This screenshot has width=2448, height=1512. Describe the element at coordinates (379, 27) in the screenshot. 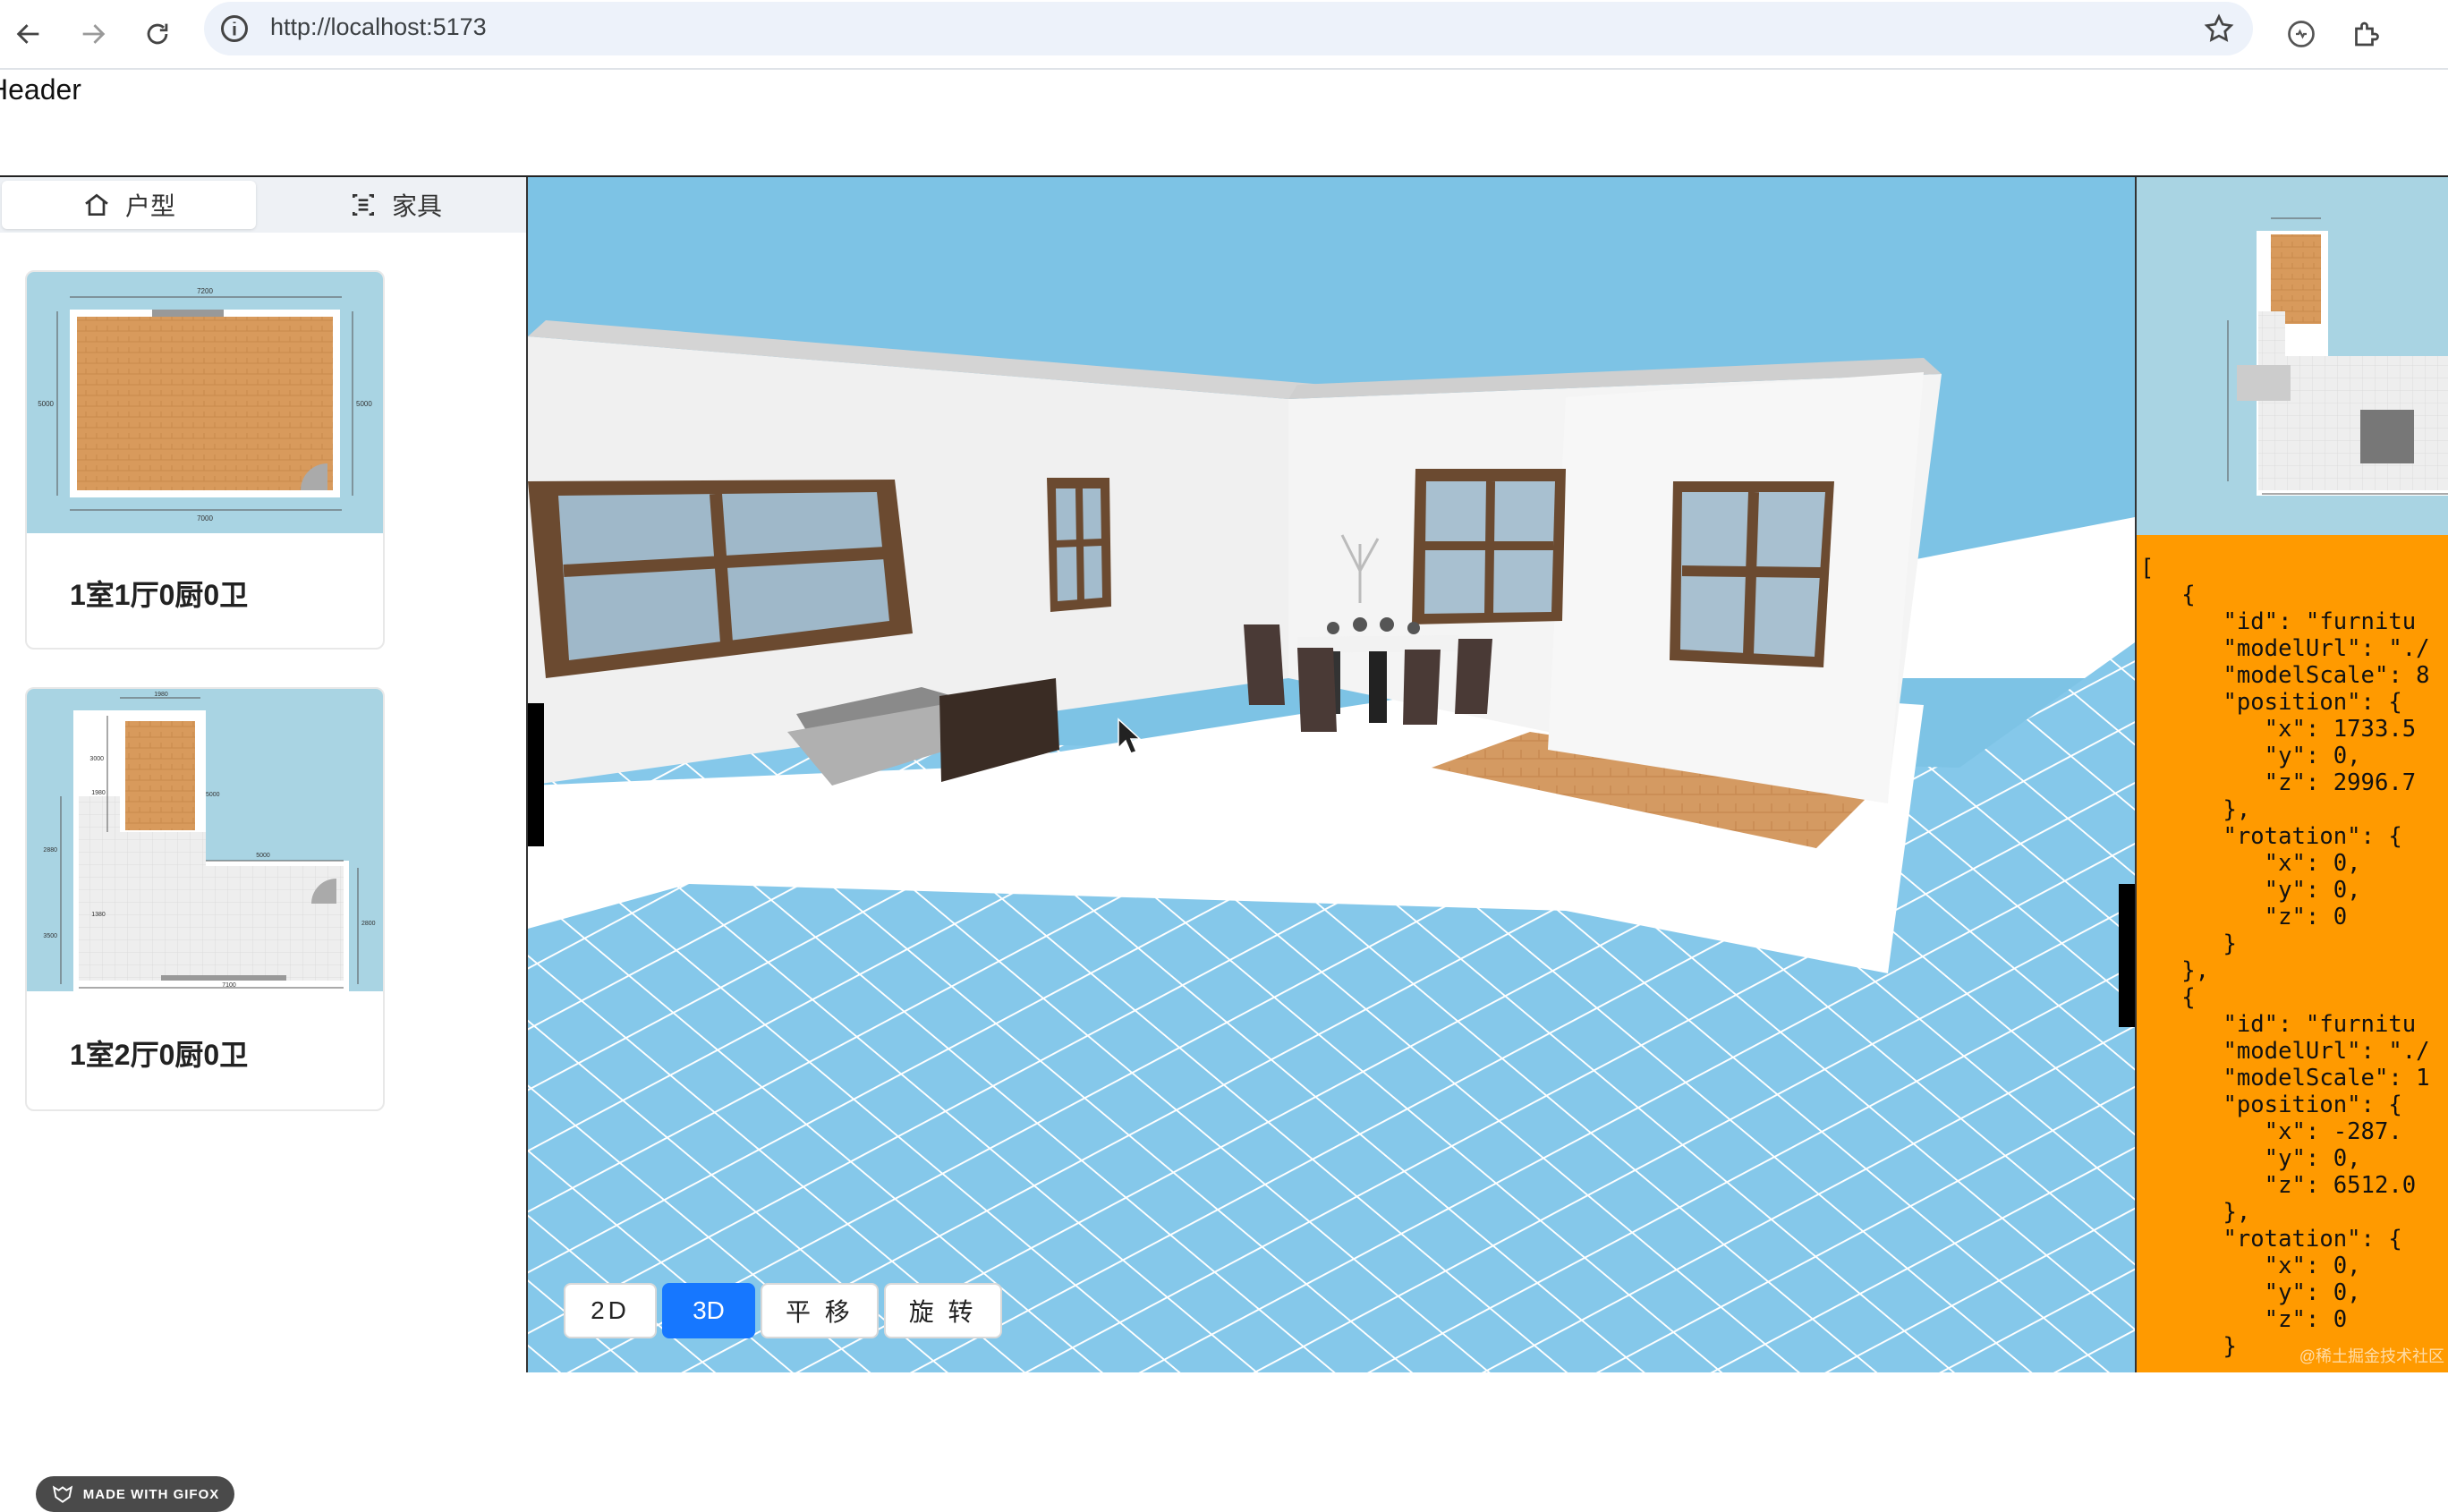

I see `url-text: http://localhost:5173` at that location.